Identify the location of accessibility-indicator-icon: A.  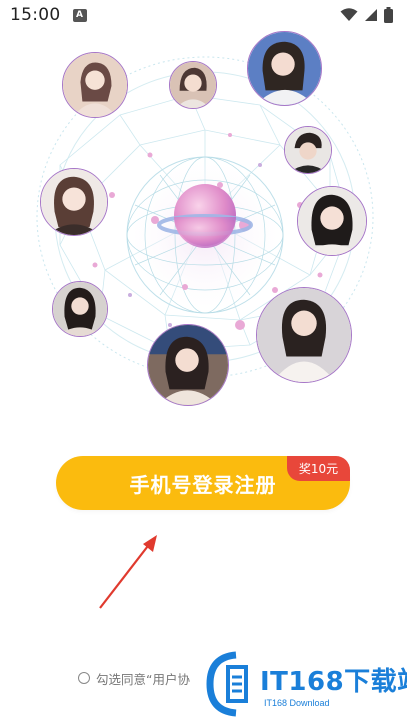
(79, 15).